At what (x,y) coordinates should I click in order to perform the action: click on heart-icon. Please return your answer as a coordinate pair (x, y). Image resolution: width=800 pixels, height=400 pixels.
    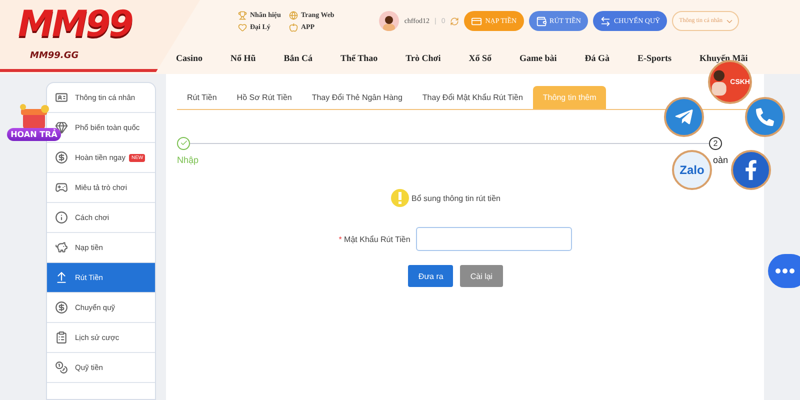
    Looking at the image, I should click on (242, 27).